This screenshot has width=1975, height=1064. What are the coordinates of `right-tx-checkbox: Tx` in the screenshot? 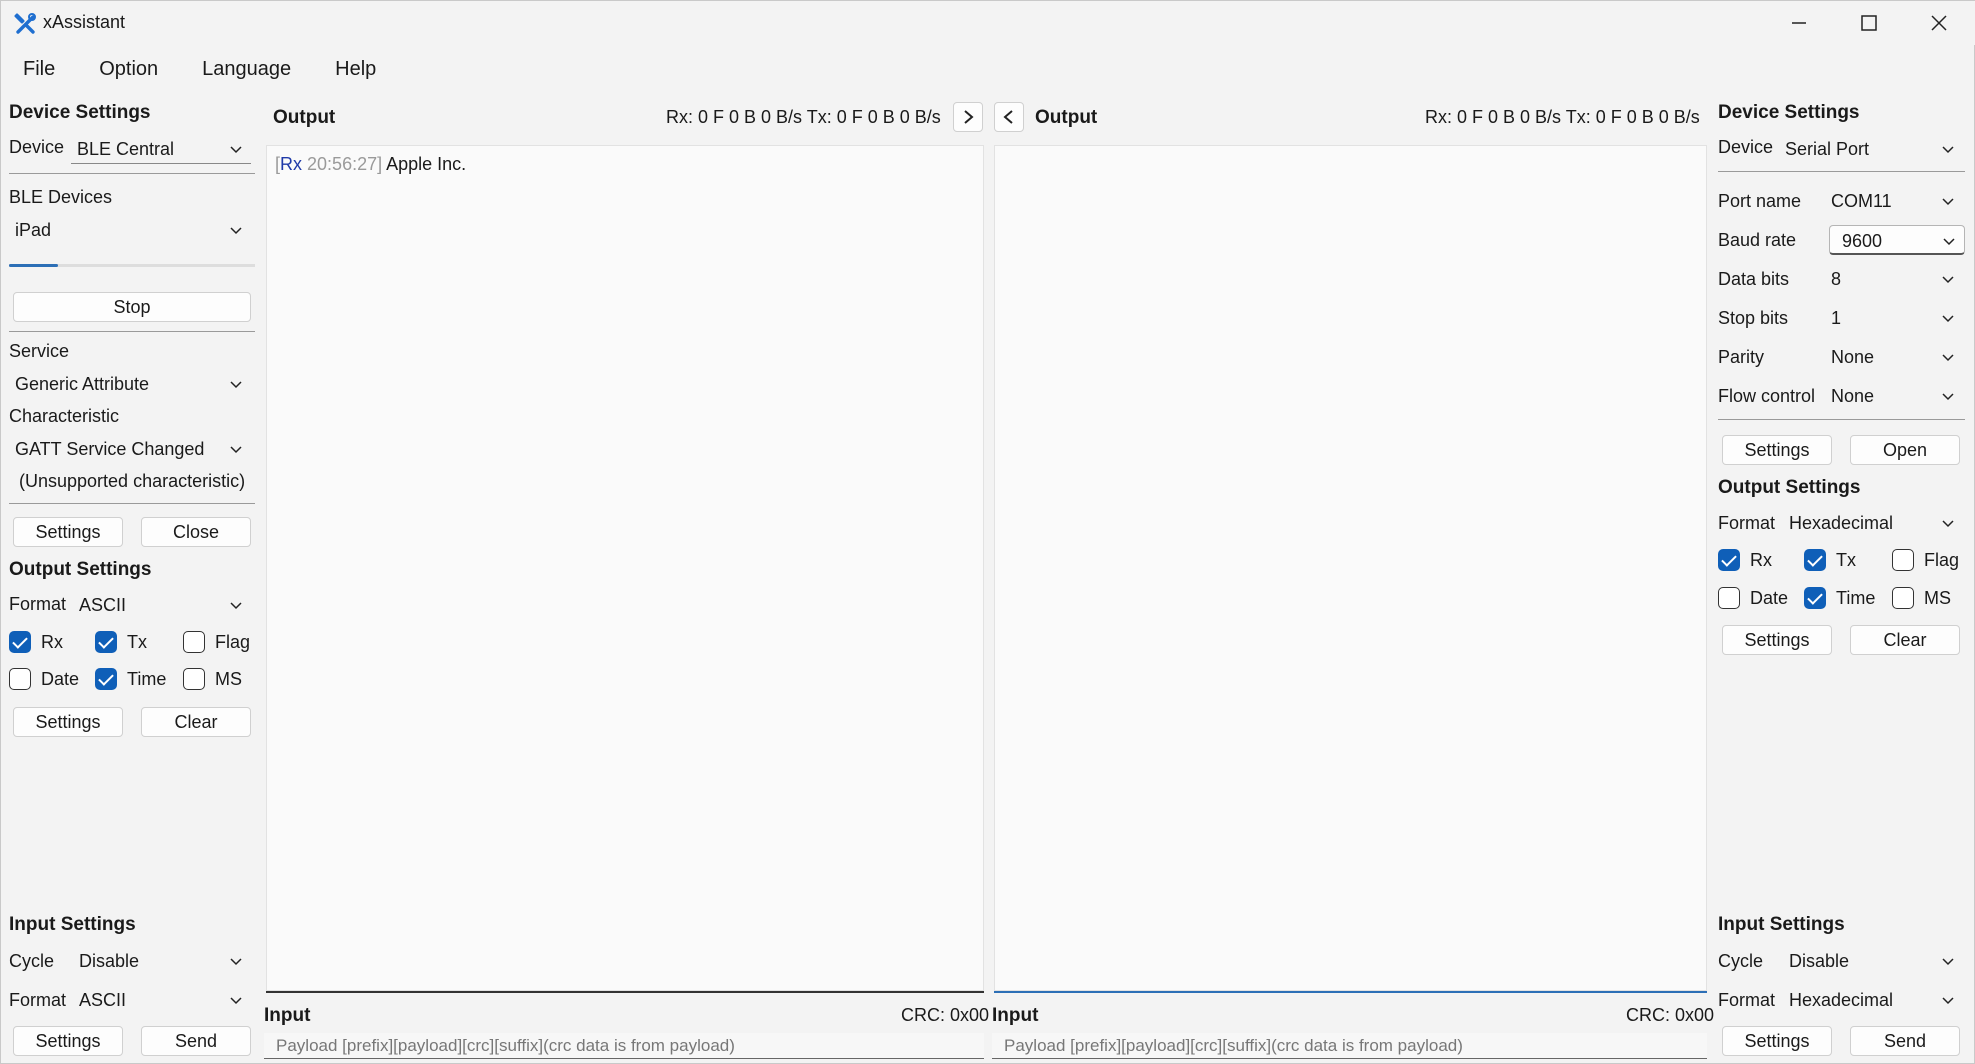 It's located at (1830, 560).